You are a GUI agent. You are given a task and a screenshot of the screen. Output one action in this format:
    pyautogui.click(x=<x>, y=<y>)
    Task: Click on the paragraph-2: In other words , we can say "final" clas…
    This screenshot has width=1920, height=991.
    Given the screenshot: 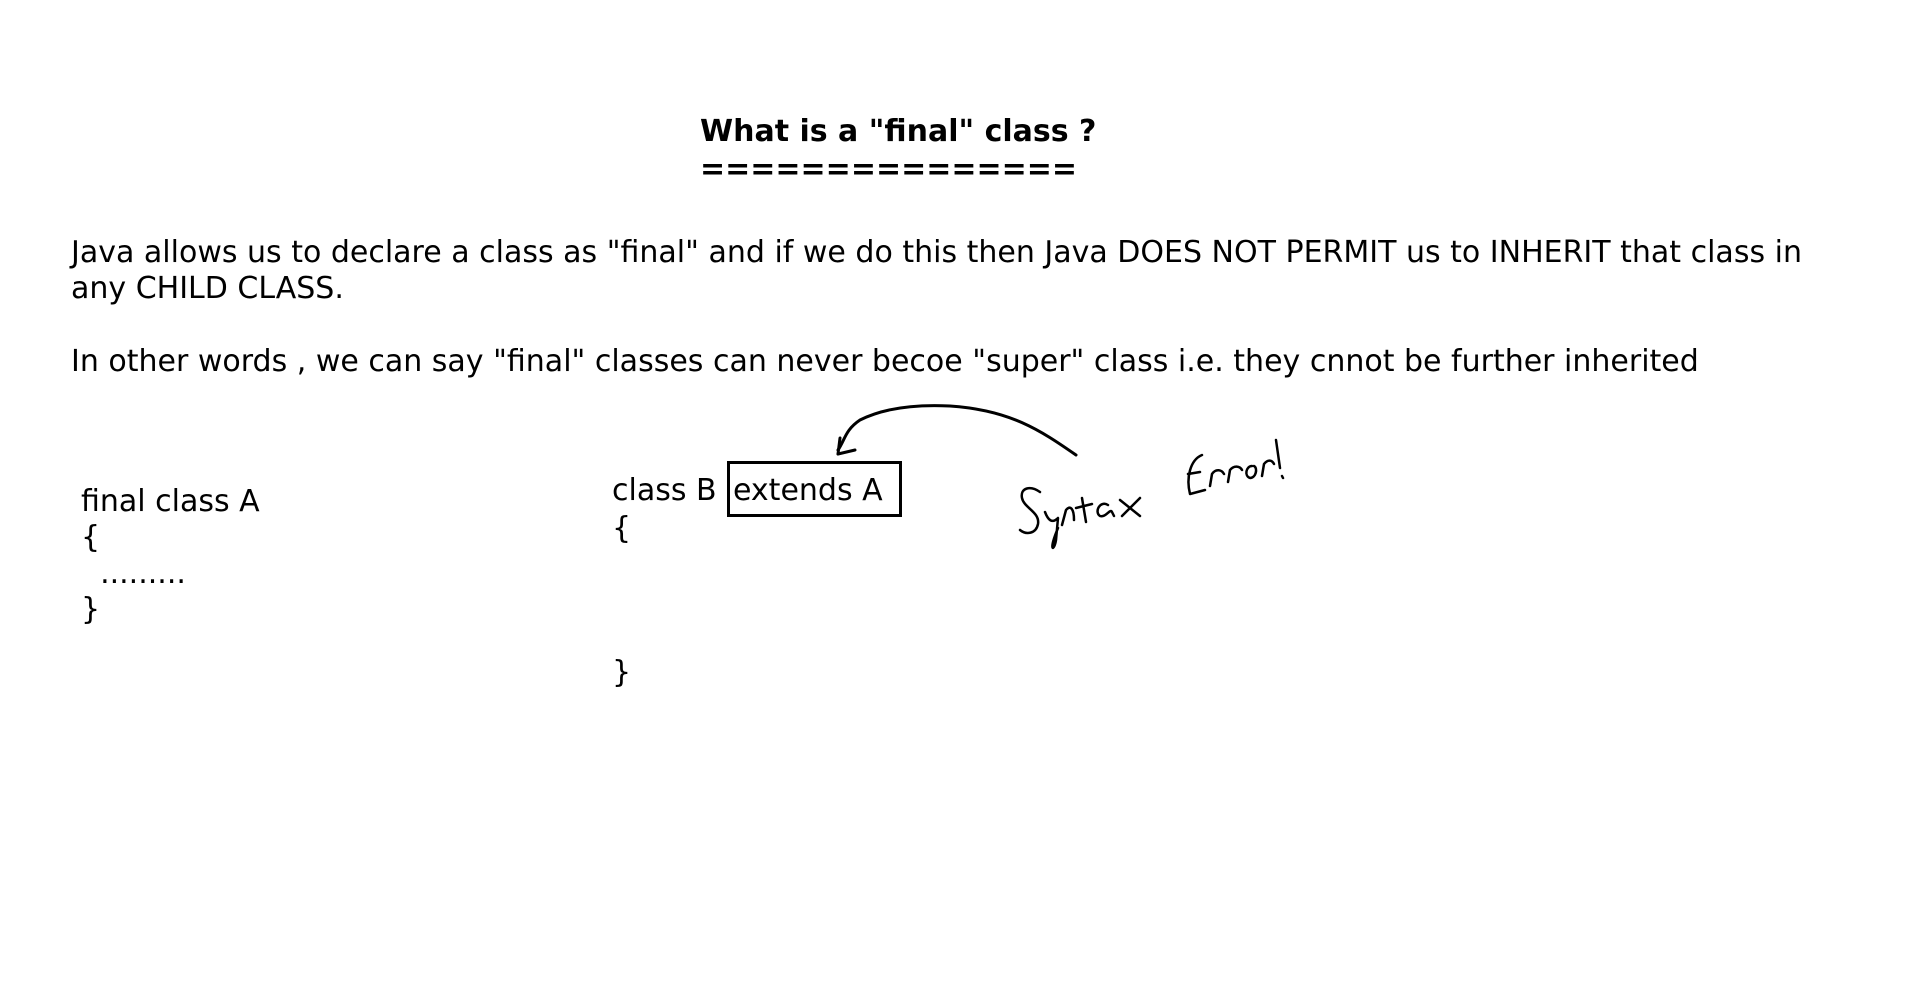 What is the action you would take?
    pyautogui.click(x=885, y=361)
    